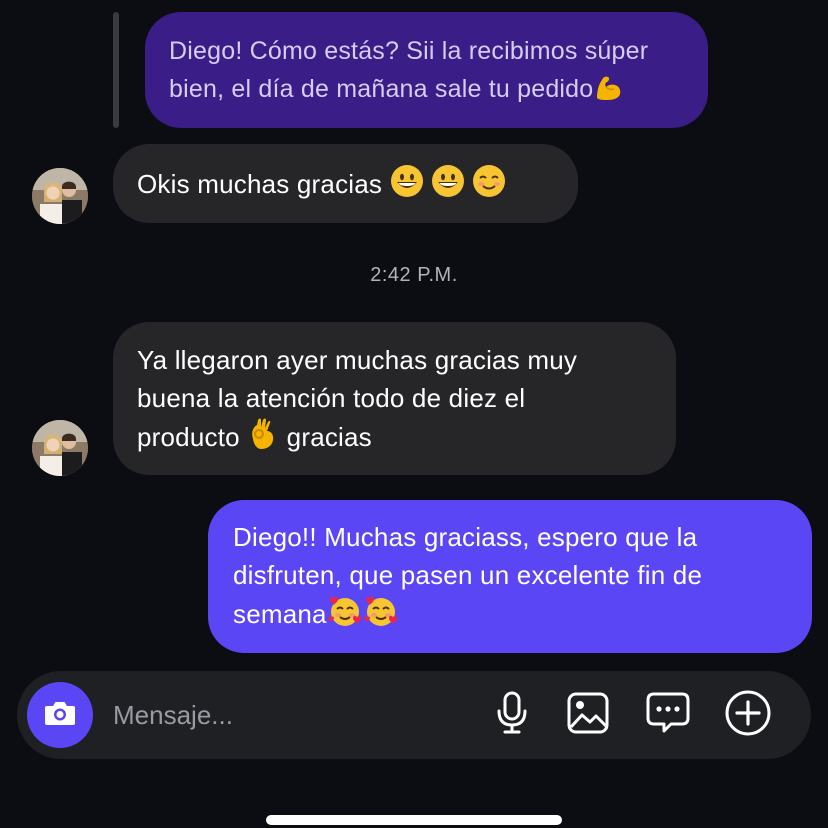 The image size is (828, 828). I want to click on add-icon, so click(748, 715).